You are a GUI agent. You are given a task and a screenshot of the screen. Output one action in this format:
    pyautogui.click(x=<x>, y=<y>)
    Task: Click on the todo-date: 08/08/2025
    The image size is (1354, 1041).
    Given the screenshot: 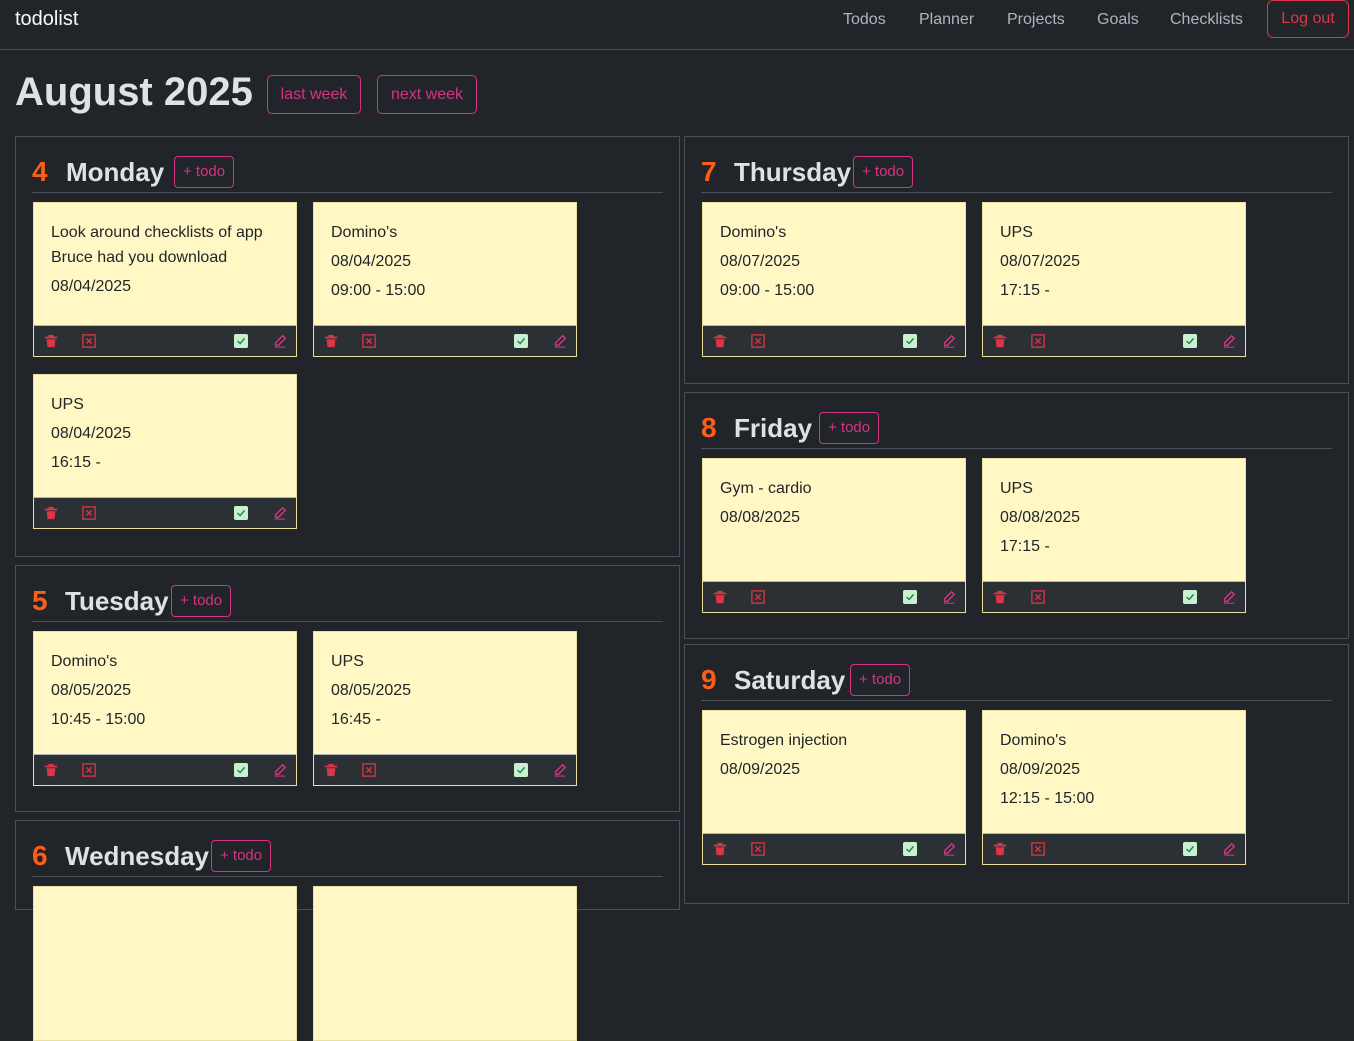 What is the action you would take?
    pyautogui.click(x=1040, y=517)
    